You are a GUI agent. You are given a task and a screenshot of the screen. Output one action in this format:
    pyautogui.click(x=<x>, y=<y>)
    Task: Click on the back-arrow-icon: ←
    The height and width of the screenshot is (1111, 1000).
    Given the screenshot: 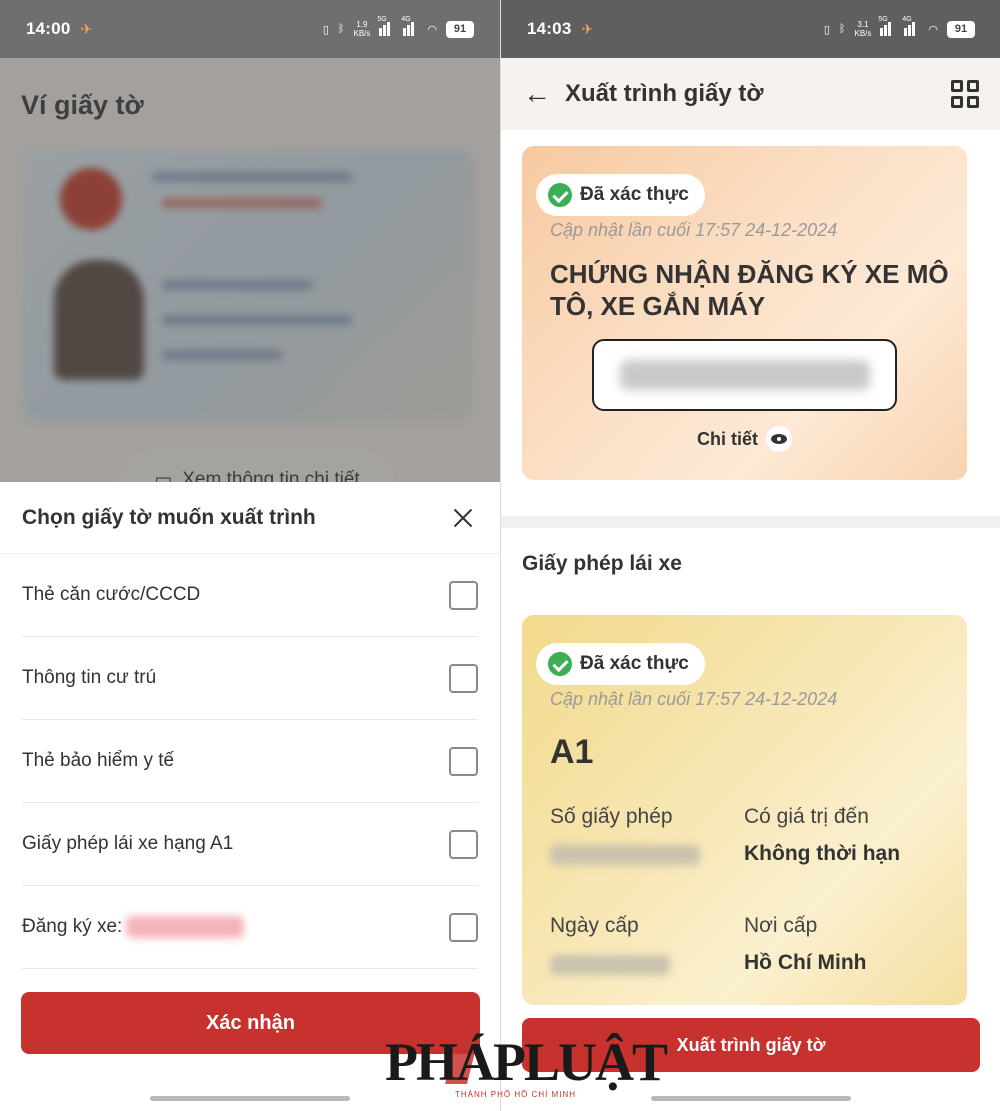 What is the action you would take?
    pyautogui.click(x=538, y=94)
    